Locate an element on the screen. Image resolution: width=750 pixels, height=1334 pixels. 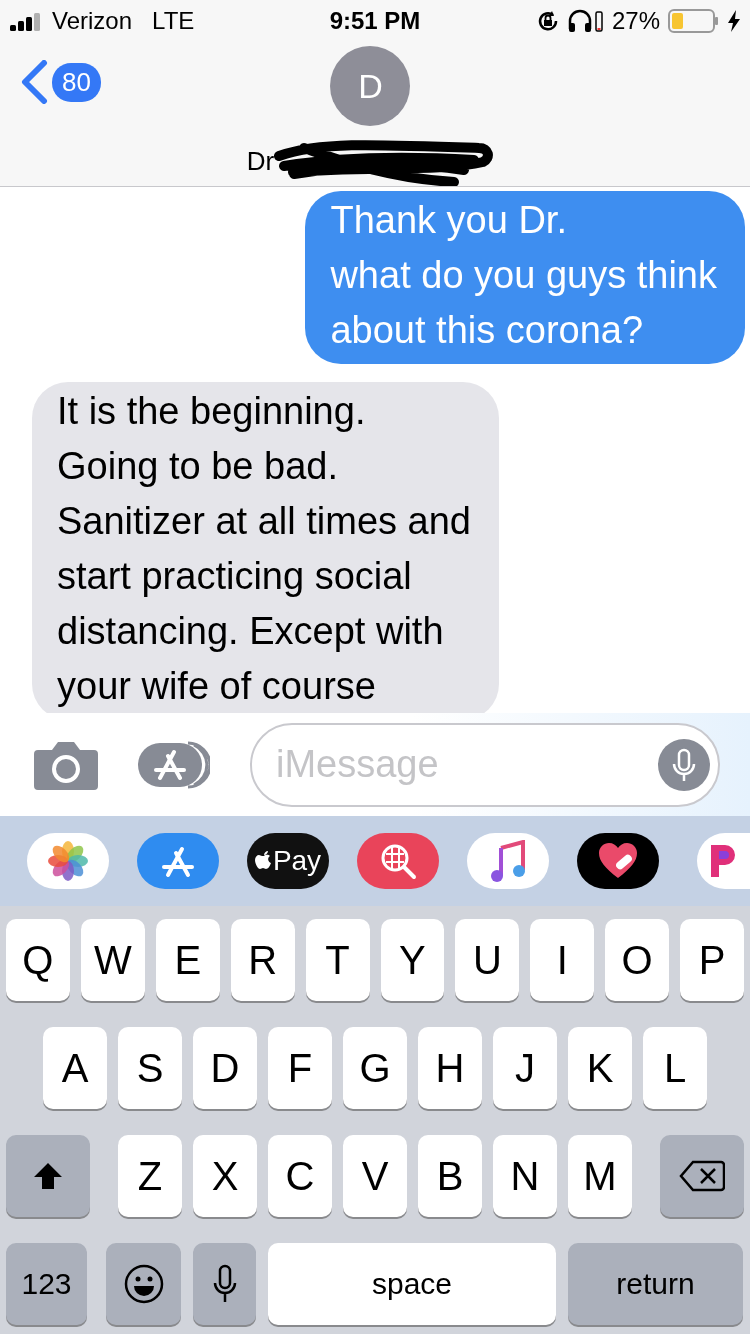
dictation-key is located at coordinates (224, 1284).